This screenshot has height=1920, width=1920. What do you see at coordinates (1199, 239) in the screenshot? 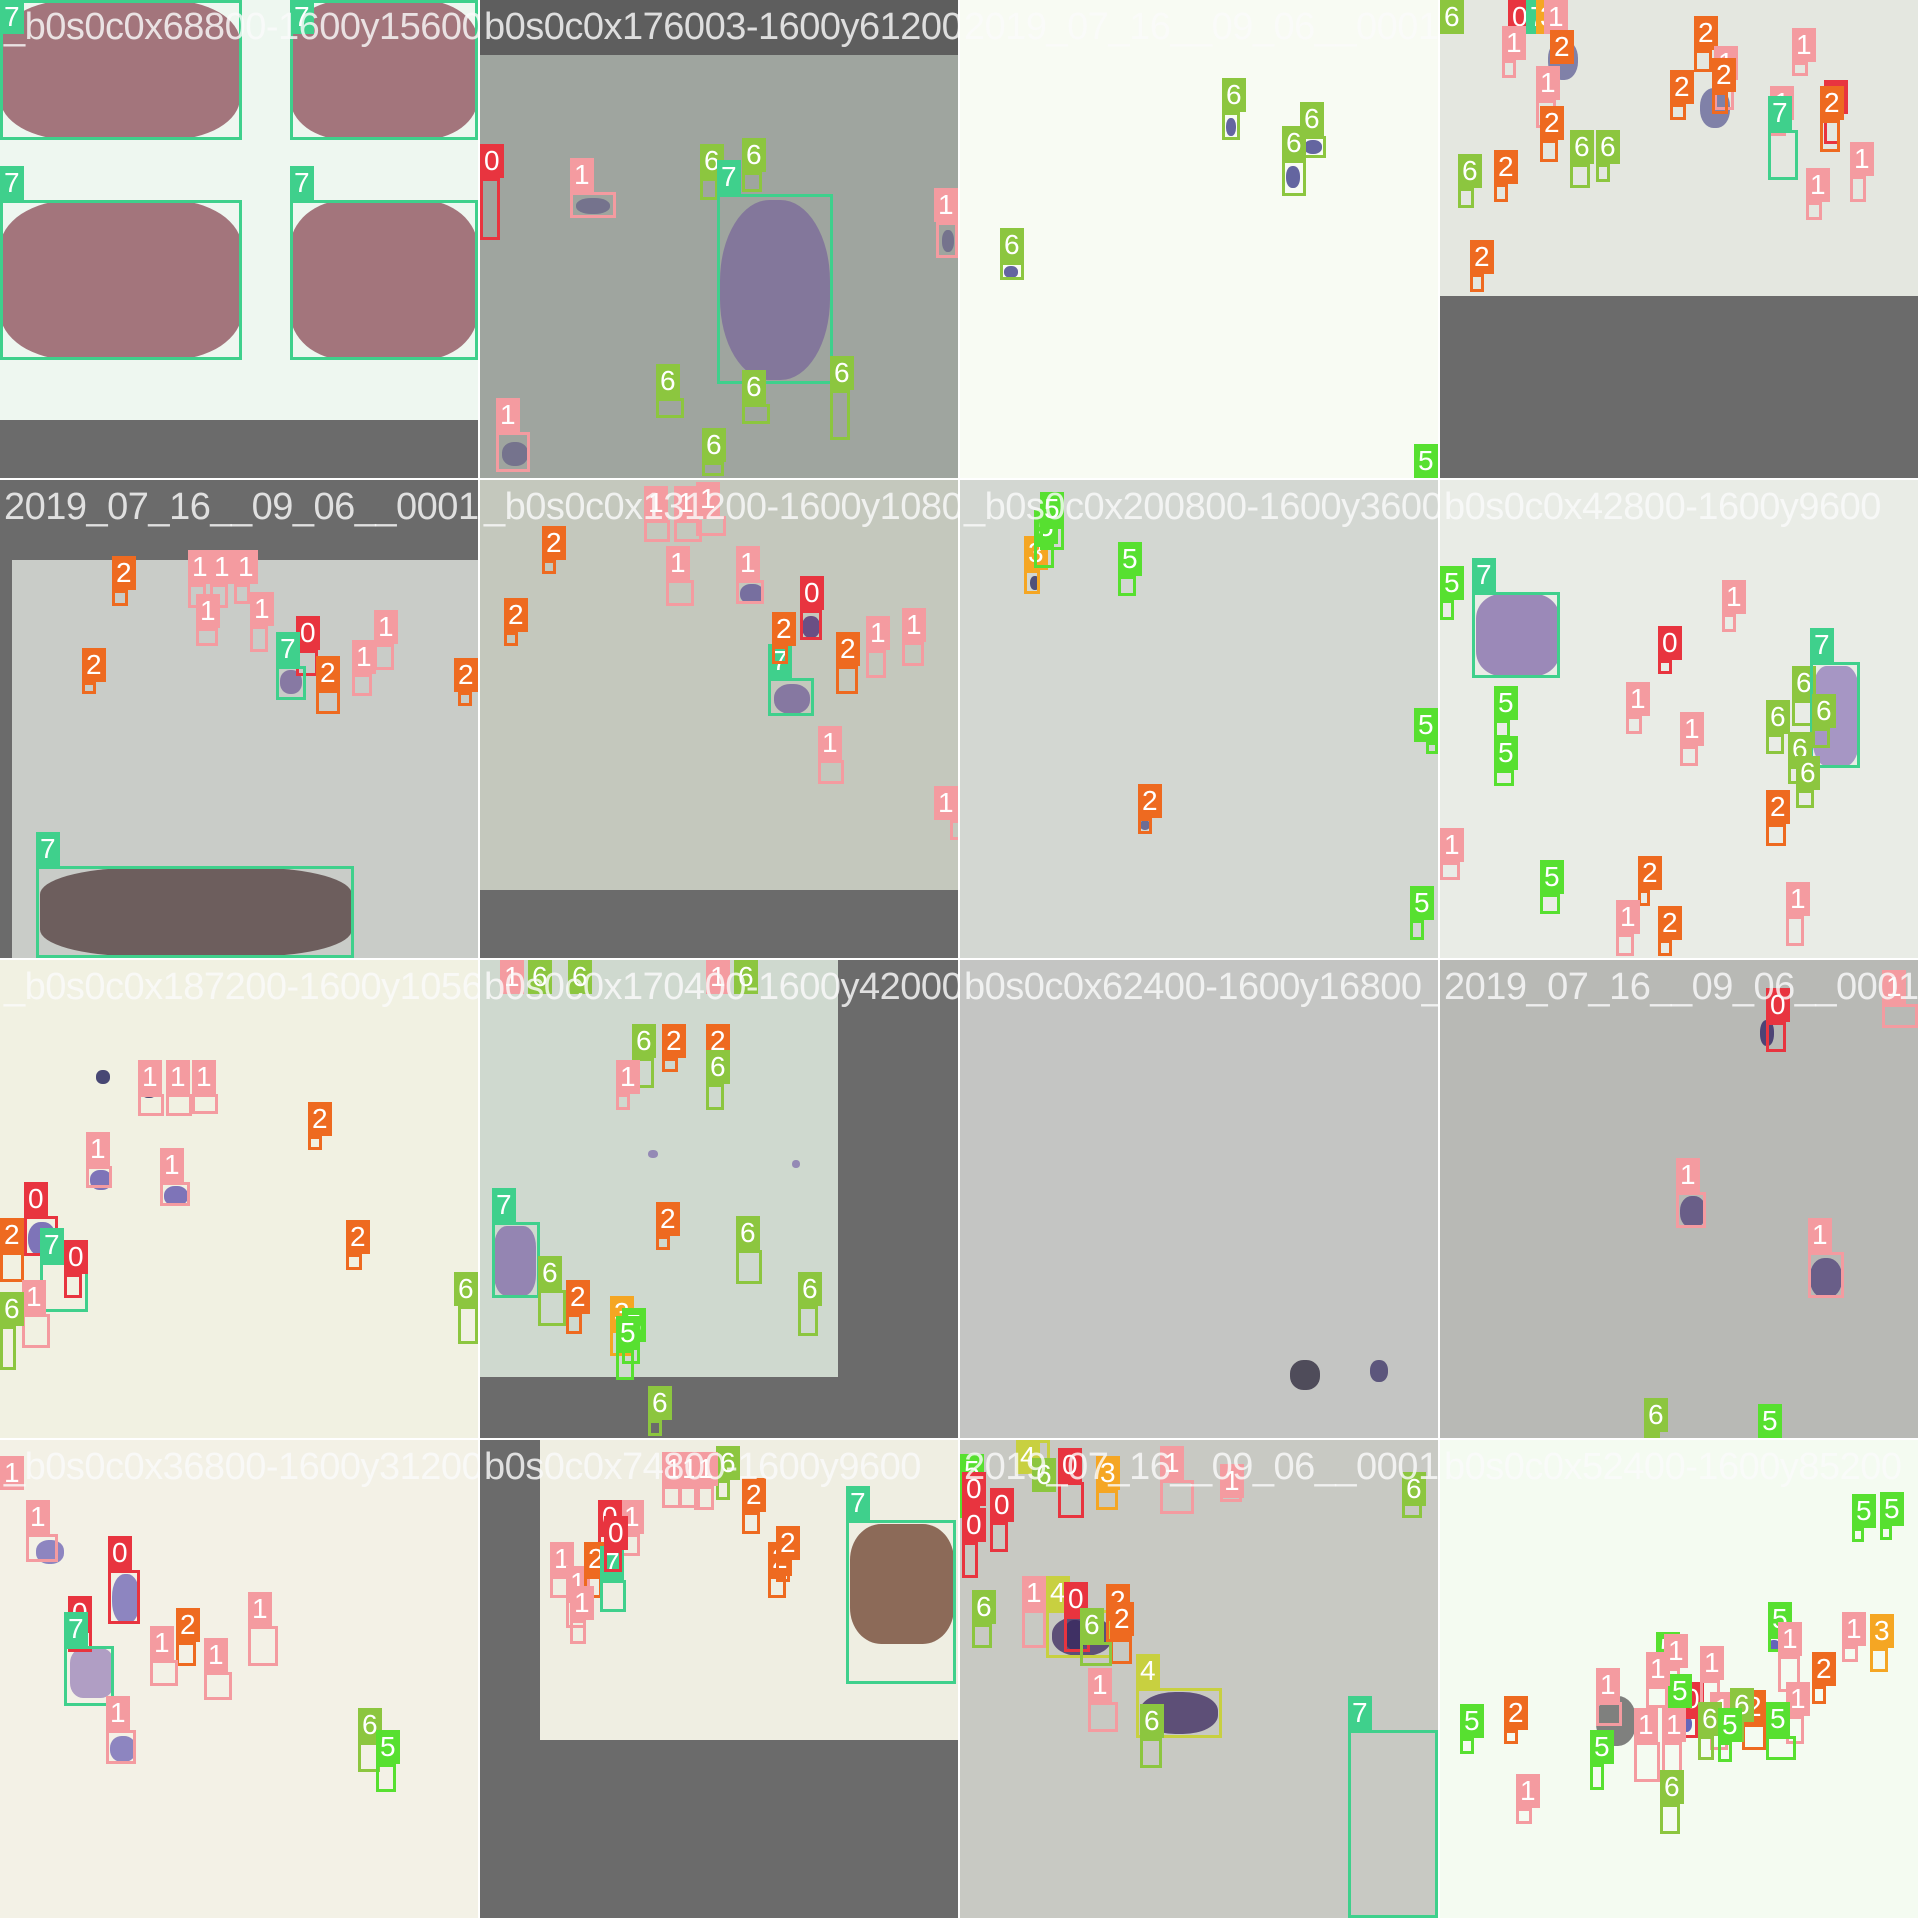
I see `mosaic-tile-3: 6 6 6 6 5 2019_07_16__09_06__0001` at bounding box center [1199, 239].